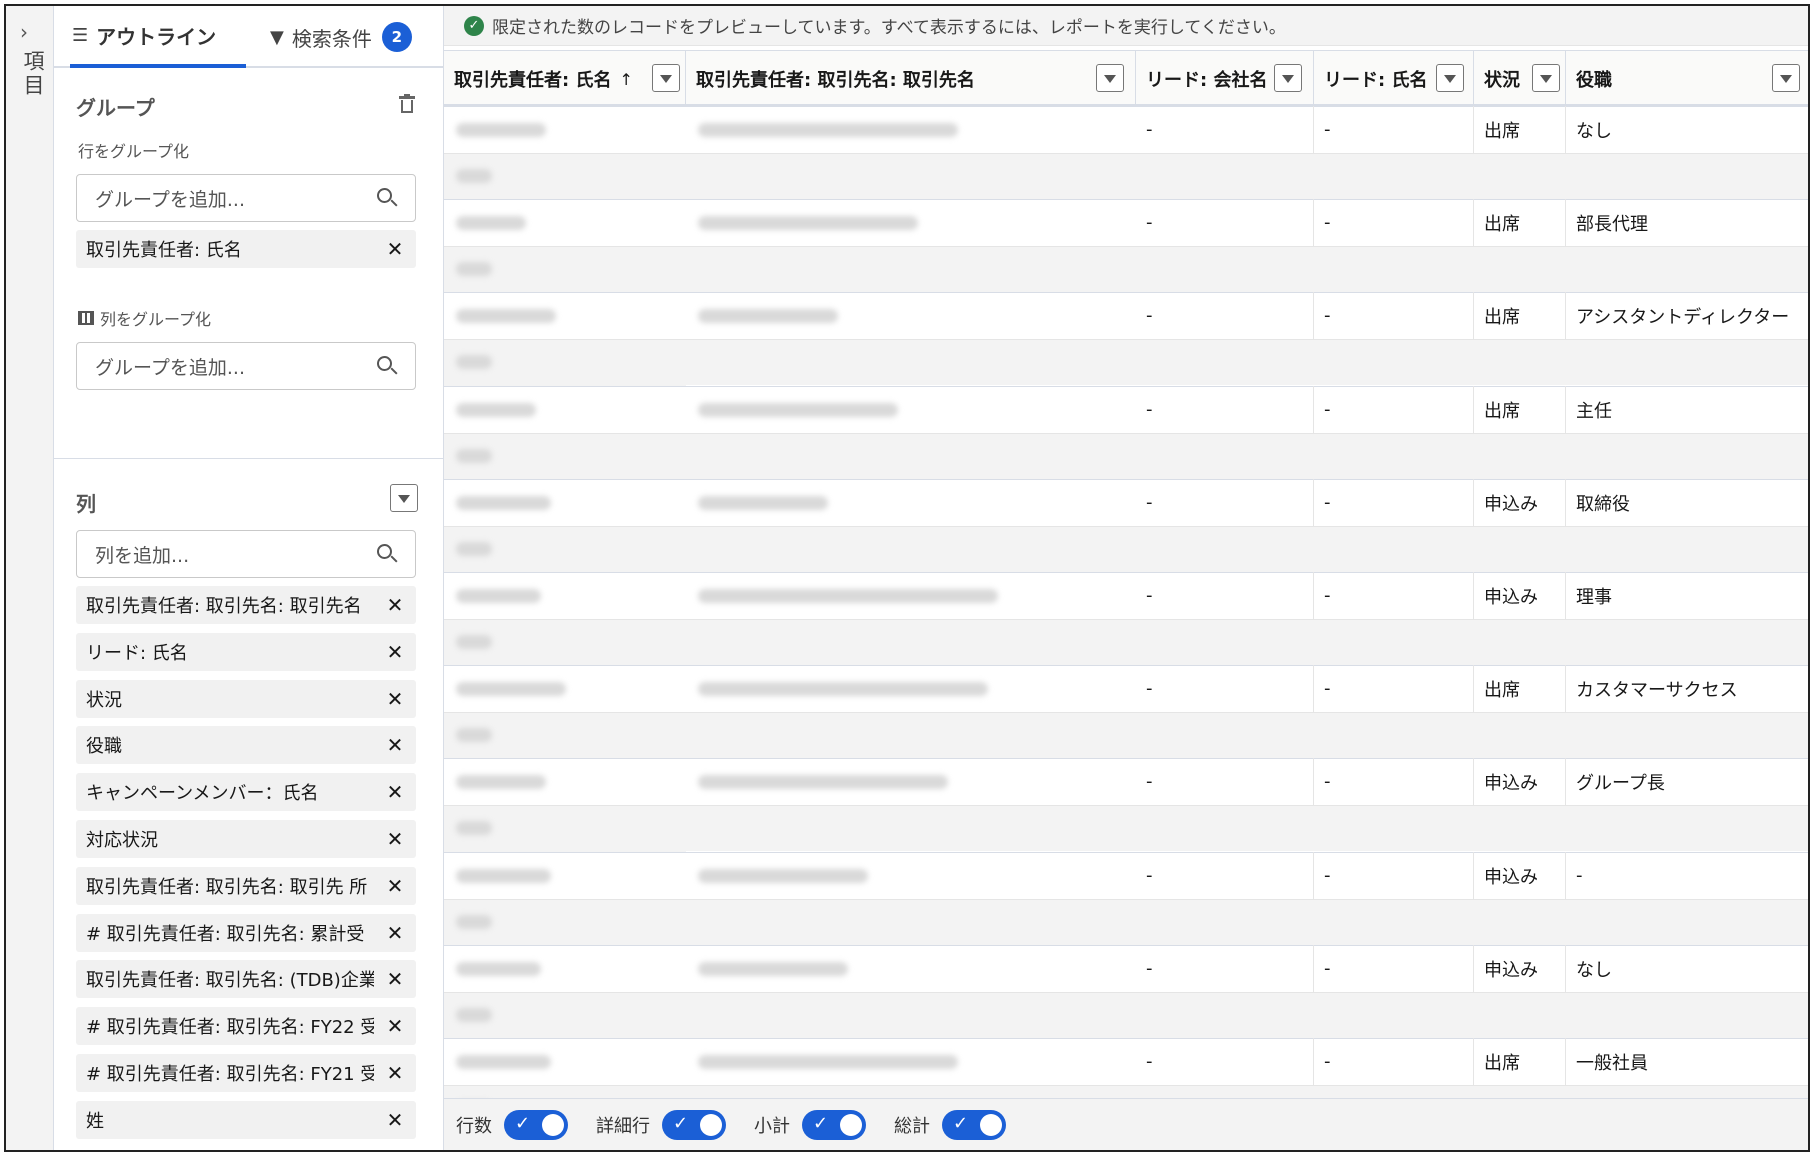 The width and height of the screenshot is (1814, 1156). Describe the element at coordinates (388, 555) in the screenshot. I see `search-icon` at that location.